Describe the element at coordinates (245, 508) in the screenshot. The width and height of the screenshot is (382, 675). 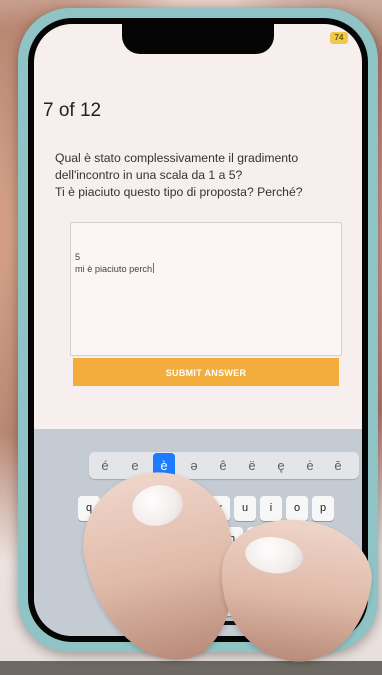
I see `key-u: u` at that location.